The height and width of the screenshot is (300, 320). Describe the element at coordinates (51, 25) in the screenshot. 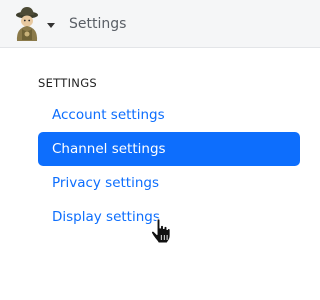

I see `caret-down-icon` at that location.